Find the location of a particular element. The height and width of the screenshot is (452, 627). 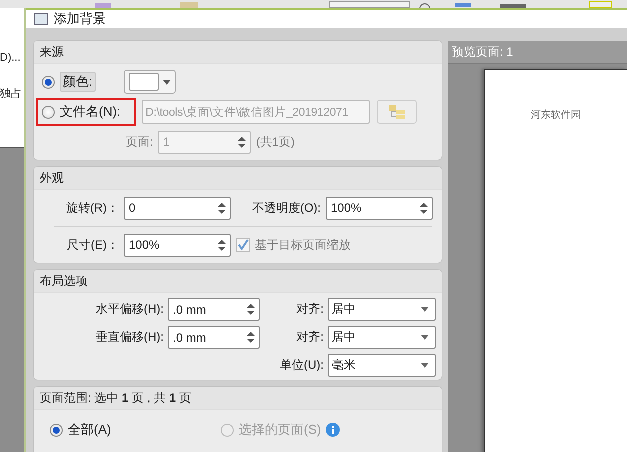

field-label: 不透明度(O): is located at coordinates (286, 208).